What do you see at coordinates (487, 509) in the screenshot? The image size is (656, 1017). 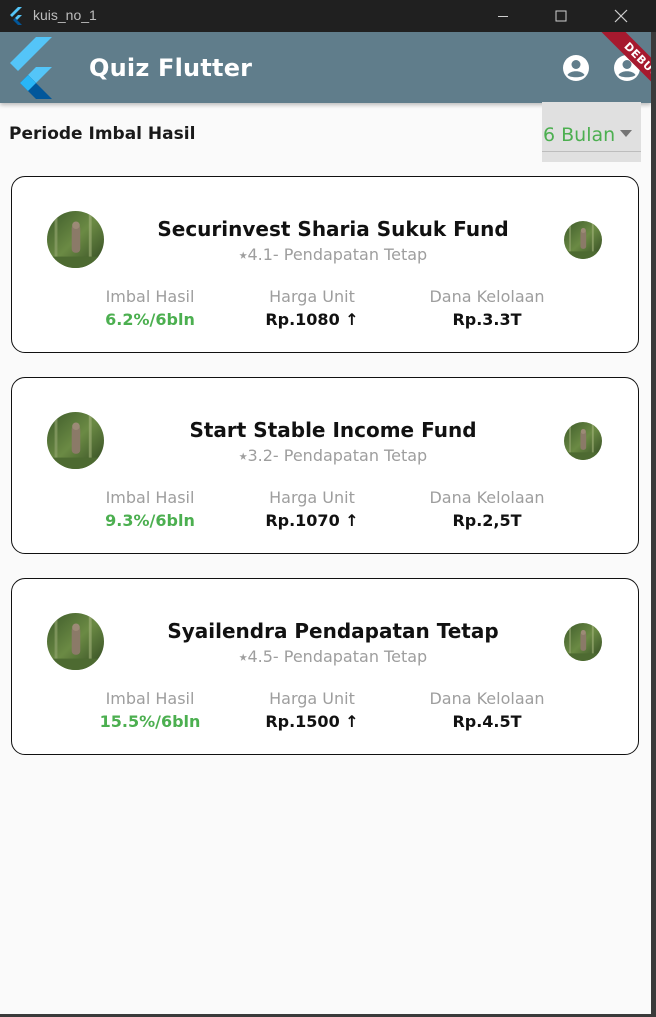 I see `fund-stat: Dana Kelolaan Rp.2,5T` at bounding box center [487, 509].